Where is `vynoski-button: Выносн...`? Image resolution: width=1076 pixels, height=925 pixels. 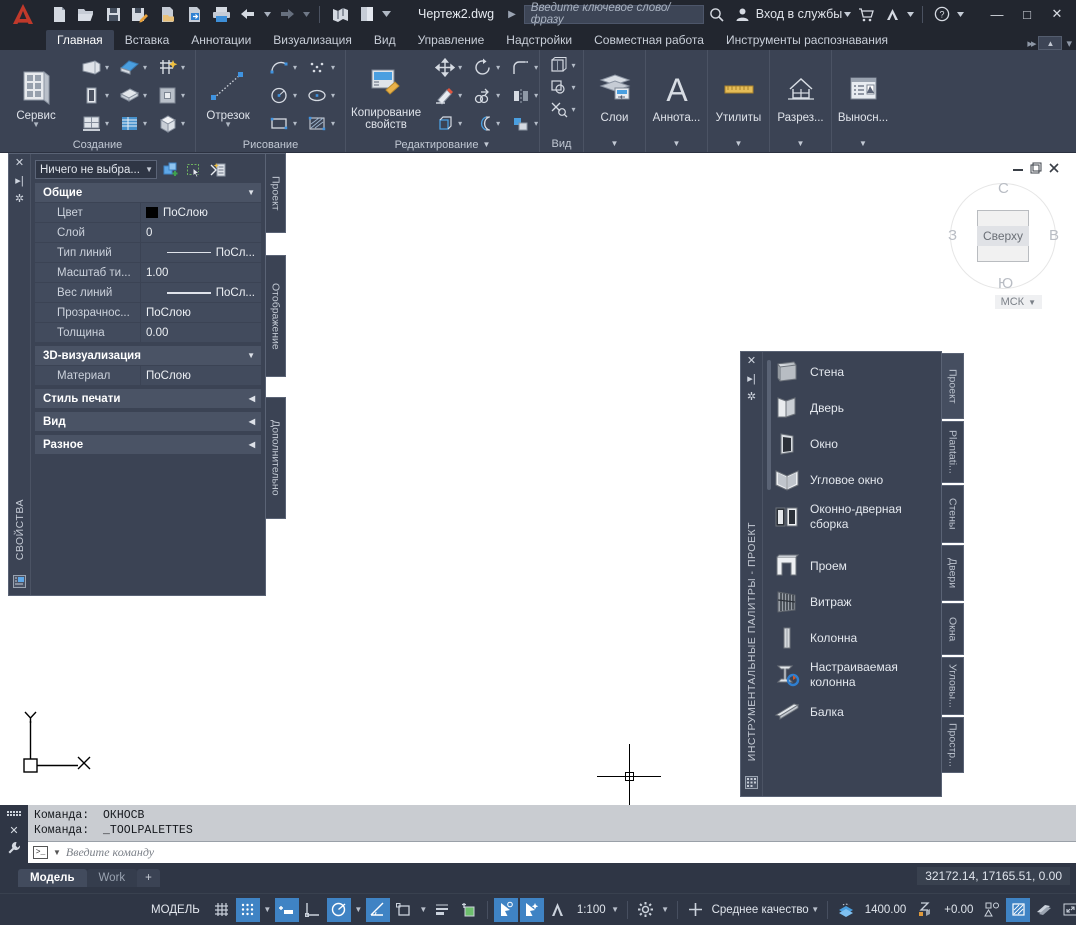 vynoski-button: Выносн... is located at coordinates (863, 94).